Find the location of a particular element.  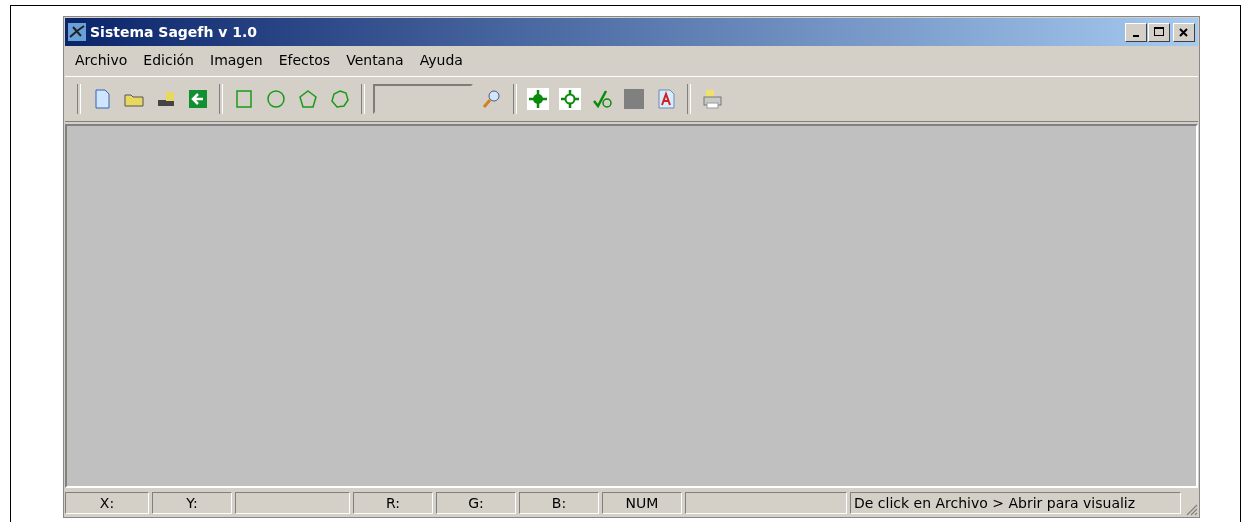

close-icon is located at coordinates (1184, 32).